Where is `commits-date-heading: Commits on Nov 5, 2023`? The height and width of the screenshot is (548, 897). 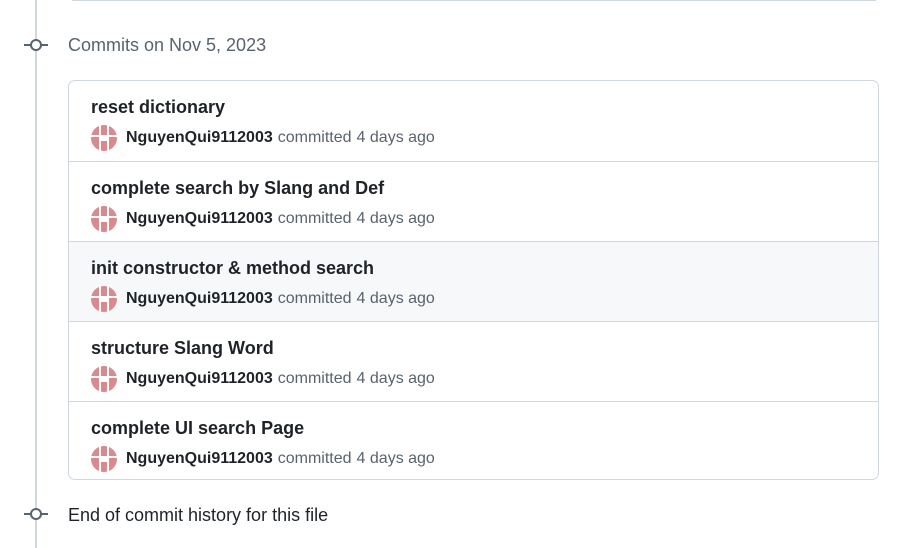 commits-date-heading: Commits on Nov 5, 2023 is located at coordinates (167, 45).